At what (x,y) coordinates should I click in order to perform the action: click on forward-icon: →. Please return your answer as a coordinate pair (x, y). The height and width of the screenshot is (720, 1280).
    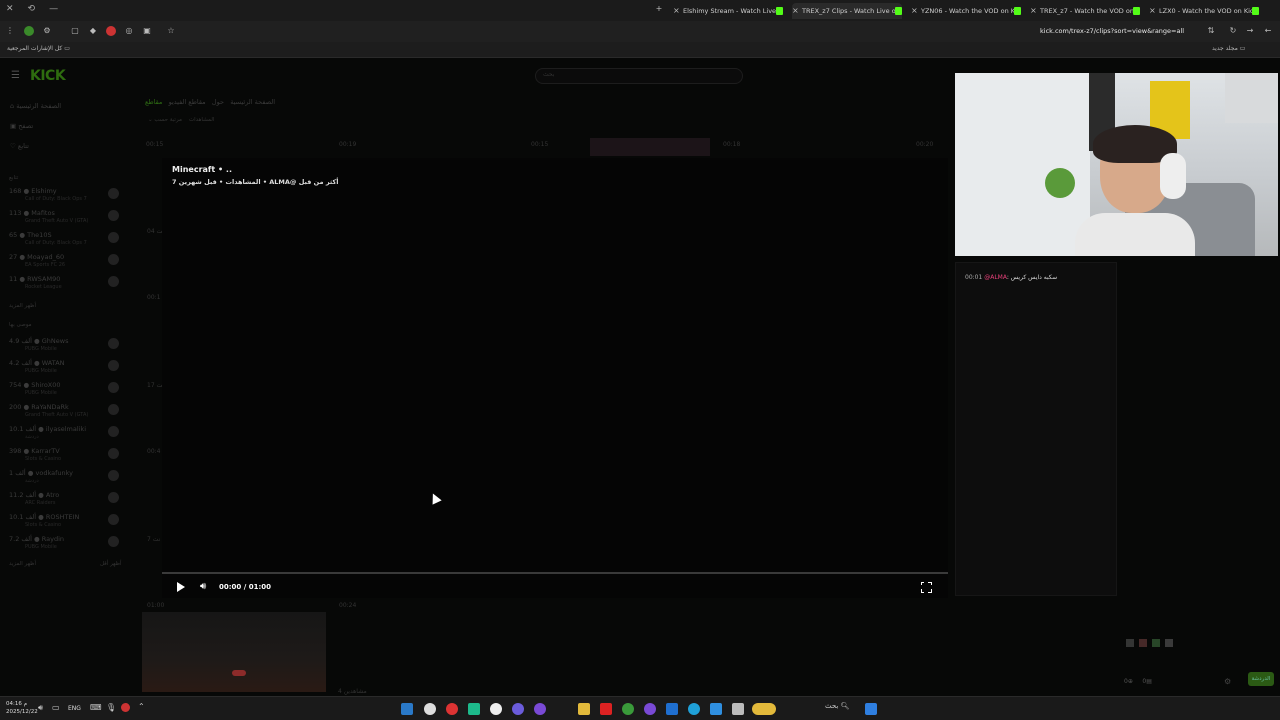
    Looking at the image, I should click on (1250, 31).